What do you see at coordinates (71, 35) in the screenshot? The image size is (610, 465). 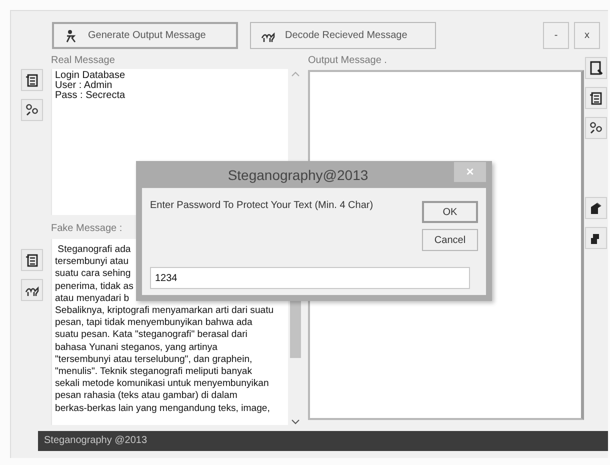 I see `person-icon` at bounding box center [71, 35].